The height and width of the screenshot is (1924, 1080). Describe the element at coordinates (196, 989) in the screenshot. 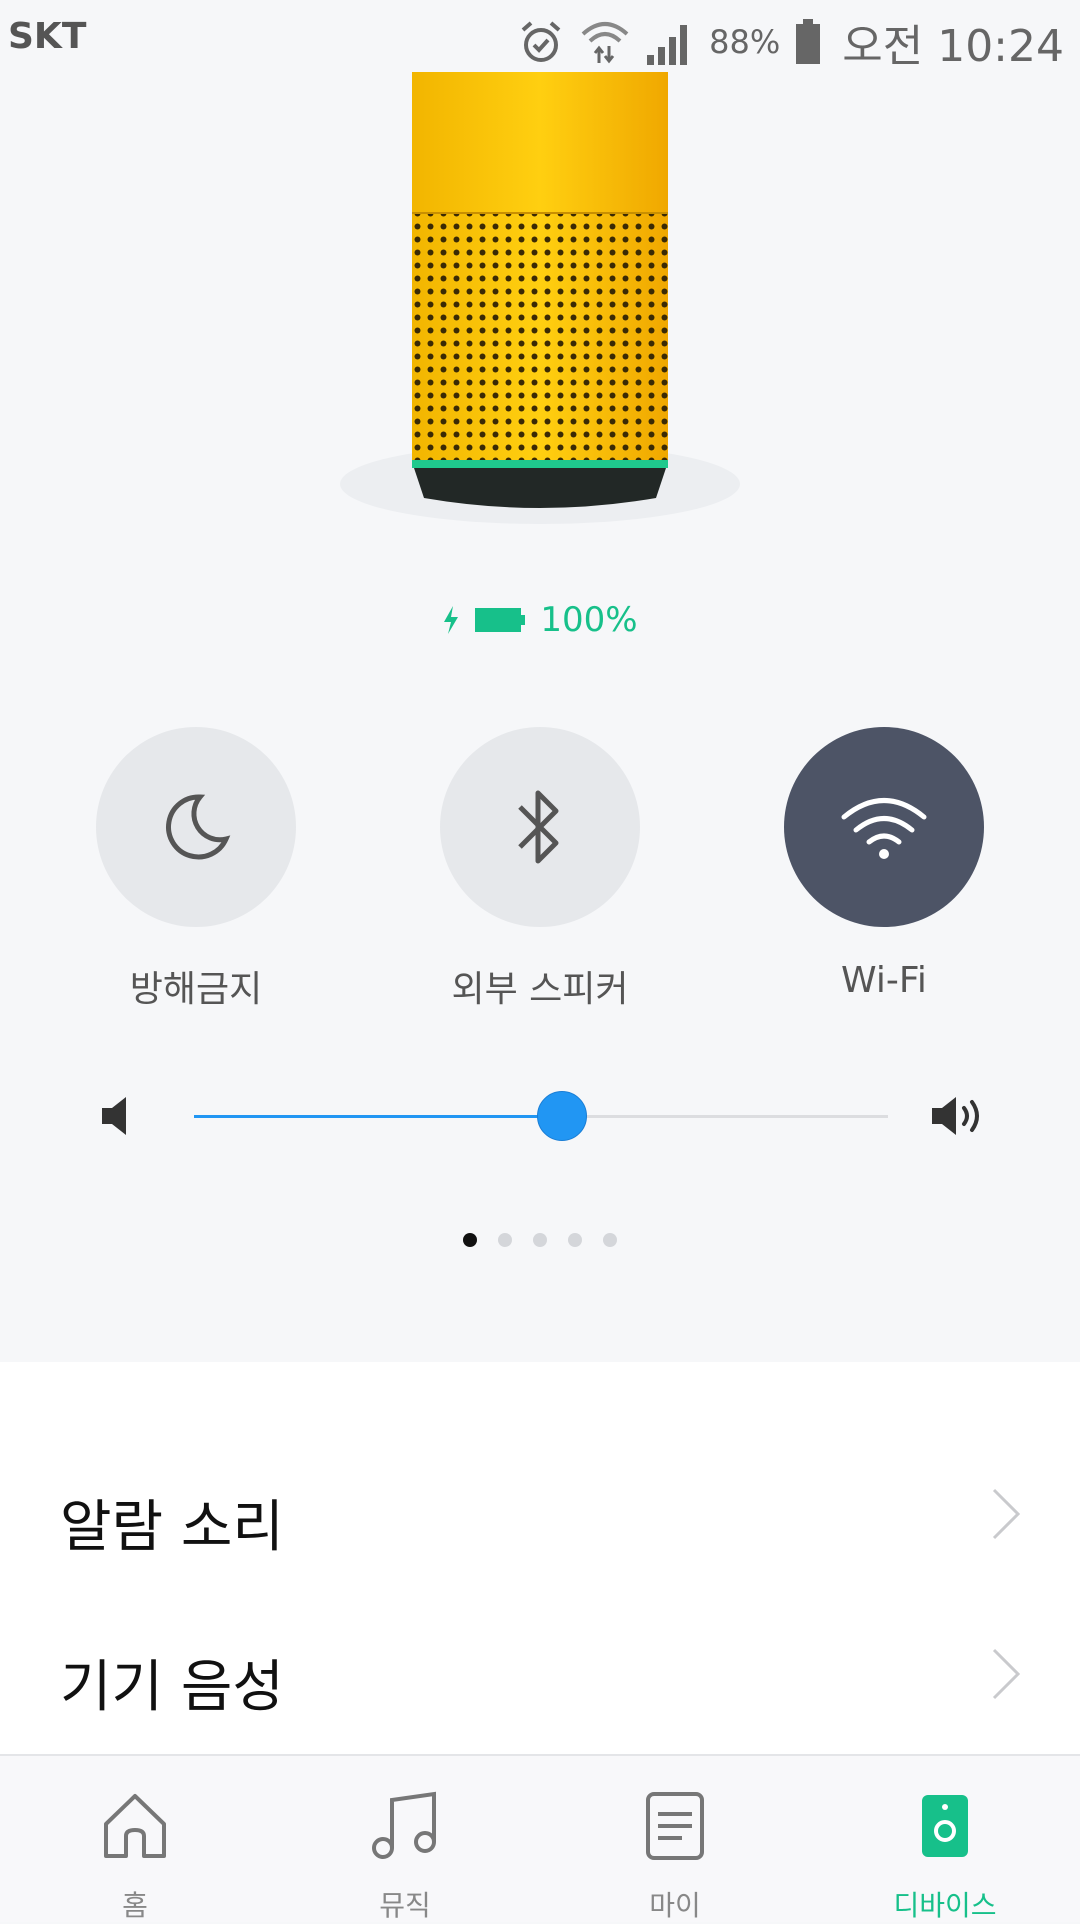

I see `dnd-toggle-label: 방해금지` at that location.